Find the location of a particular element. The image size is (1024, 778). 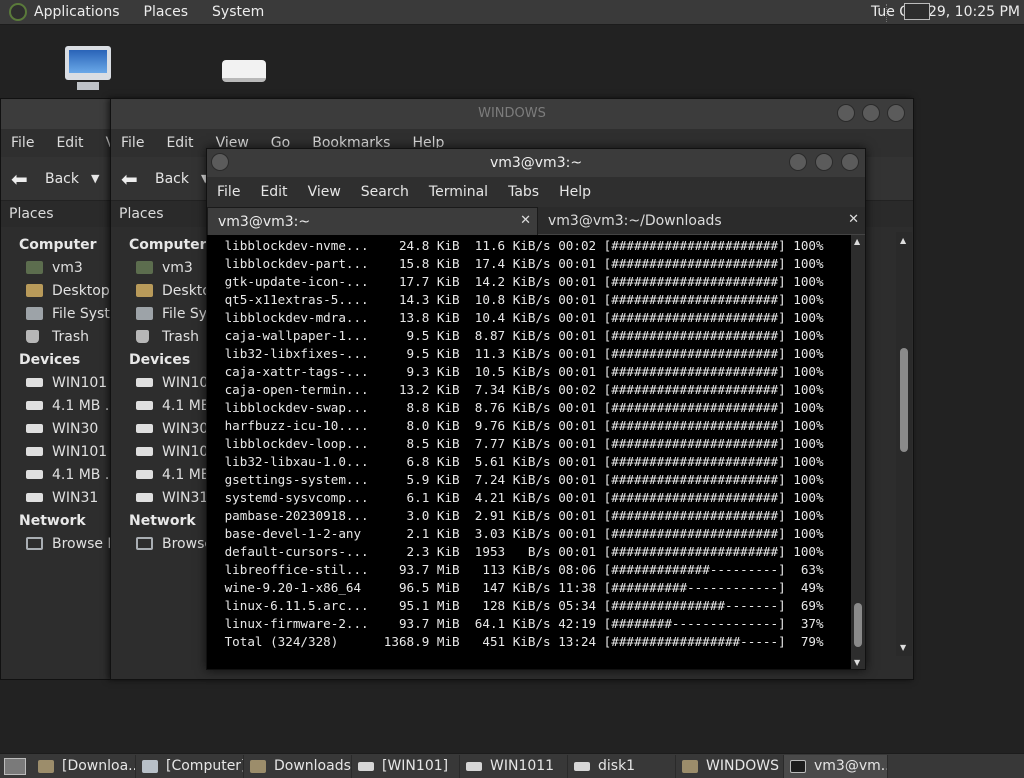

terminal-icon is located at coordinates (798, 766).